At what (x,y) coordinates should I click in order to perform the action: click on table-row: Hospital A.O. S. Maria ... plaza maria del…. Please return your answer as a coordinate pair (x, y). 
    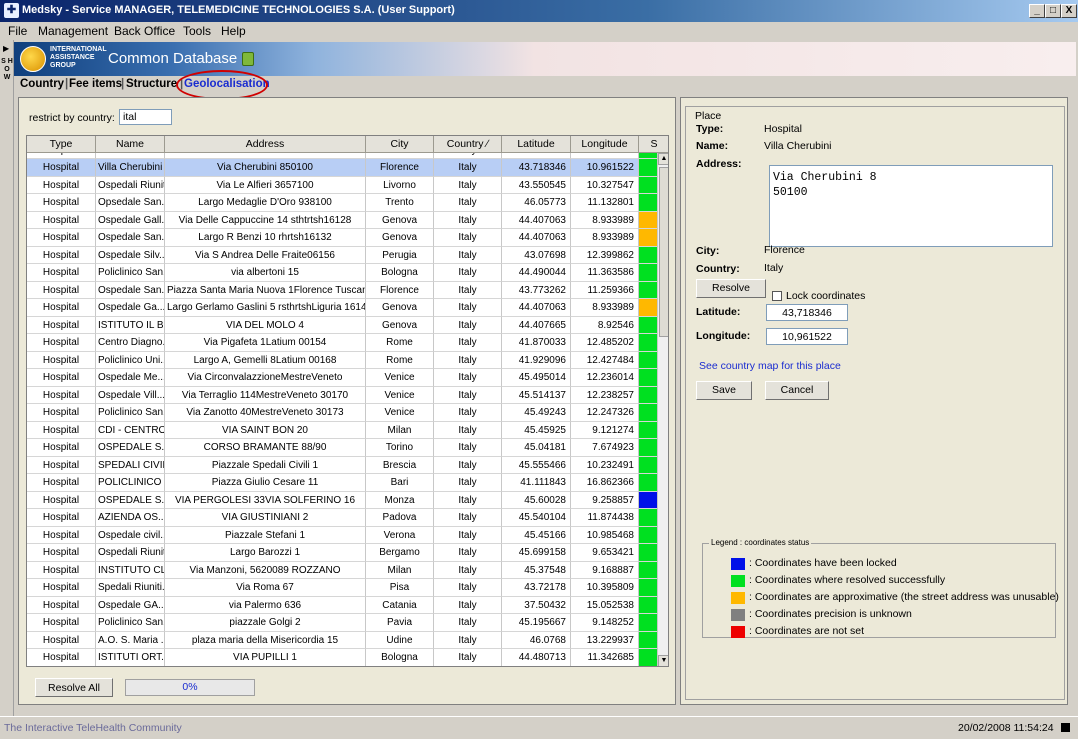
    Looking at the image, I should click on (342, 640).